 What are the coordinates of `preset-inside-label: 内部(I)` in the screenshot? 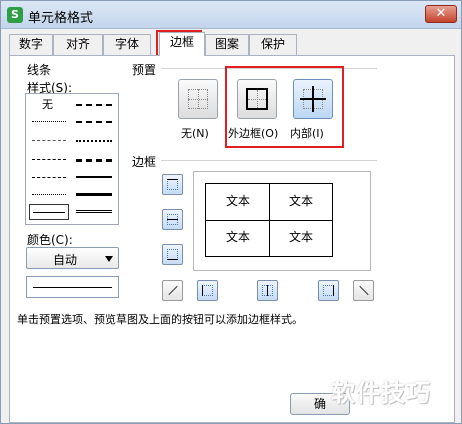 It's located at (307, 133).